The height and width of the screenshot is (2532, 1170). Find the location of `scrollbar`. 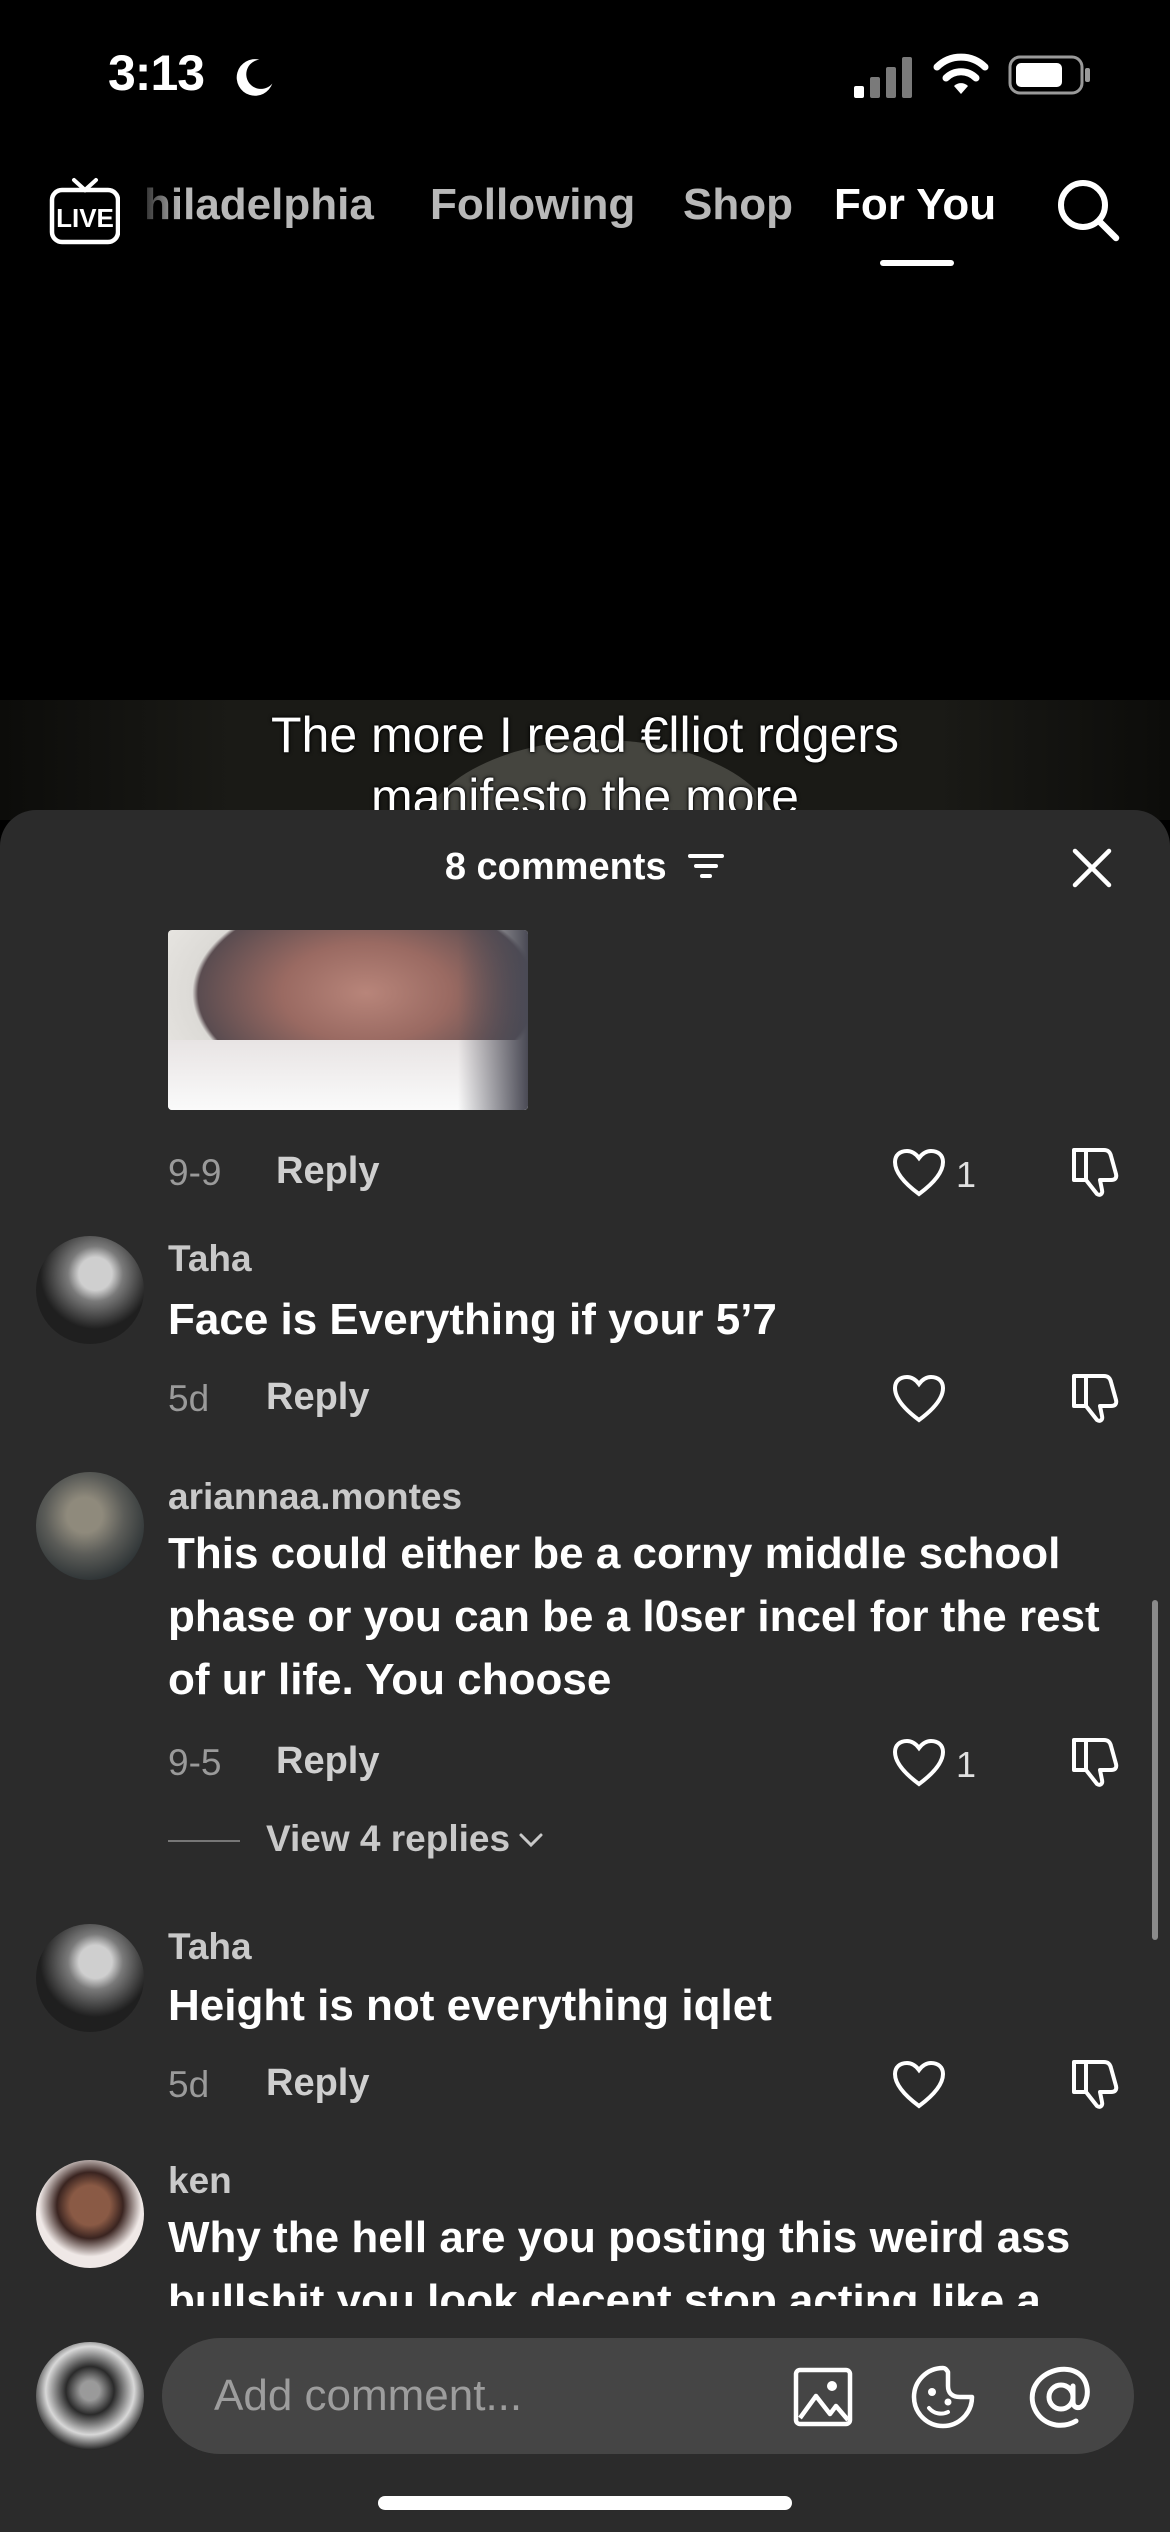

scrollbar is located at coordinates (1155, 1770).